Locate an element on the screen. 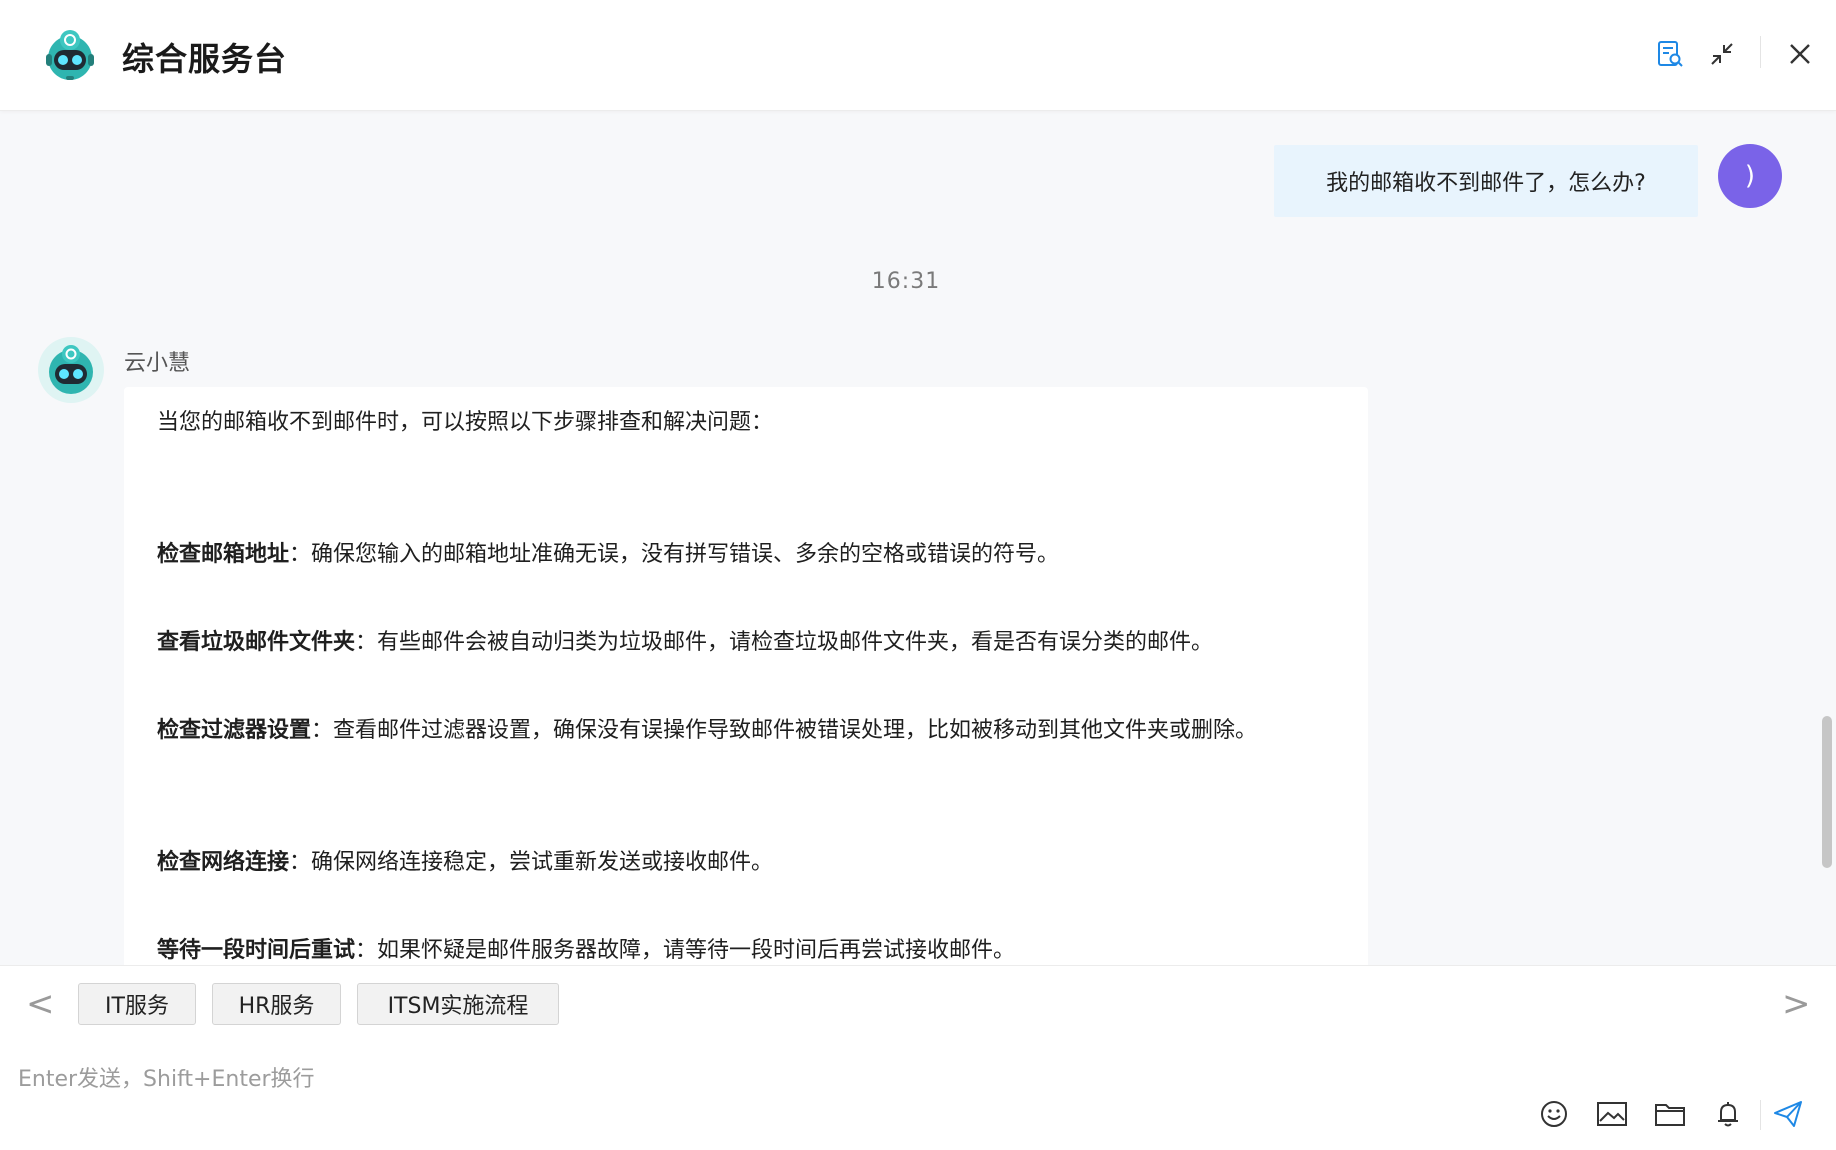 This screenshot has height=1150, width=1836. bot-reply-intro: 当您的邮箱收不到邮件时，可以按照以下步骤排查和解决问题： is located at coordinates (465, 422).